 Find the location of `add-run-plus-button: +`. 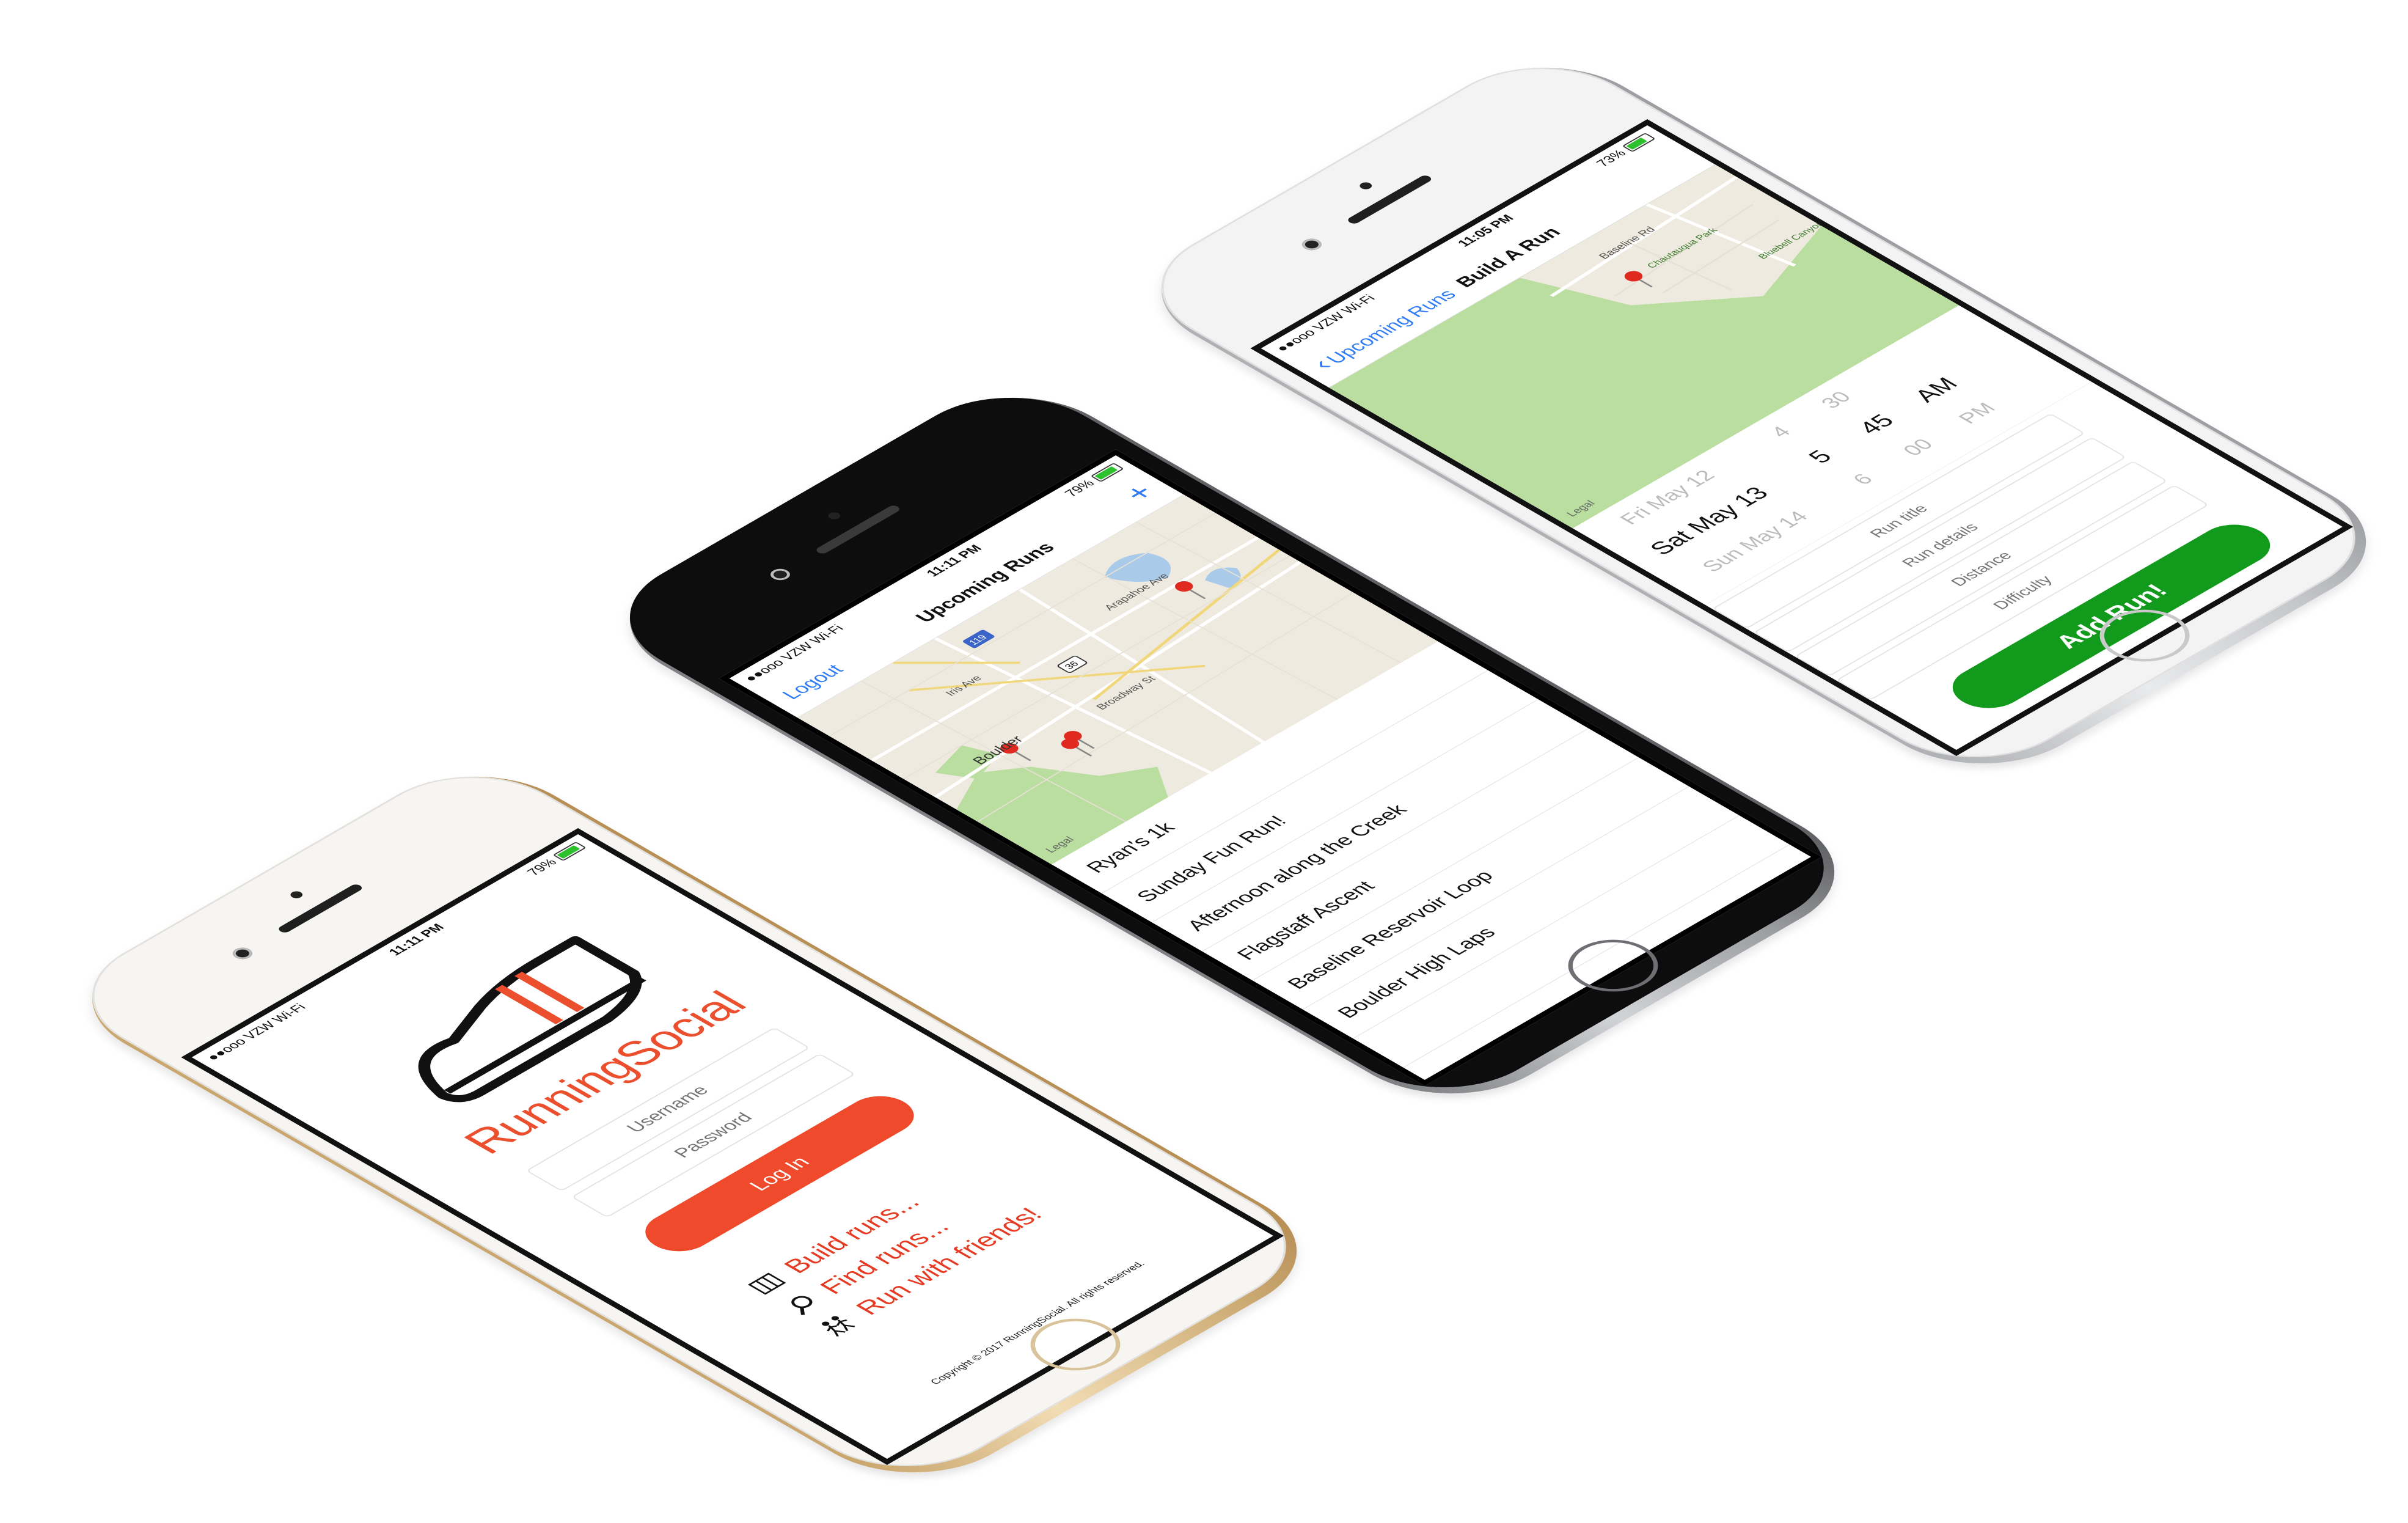

add-run-plus-button: + is located at coordinates (1139, 494).